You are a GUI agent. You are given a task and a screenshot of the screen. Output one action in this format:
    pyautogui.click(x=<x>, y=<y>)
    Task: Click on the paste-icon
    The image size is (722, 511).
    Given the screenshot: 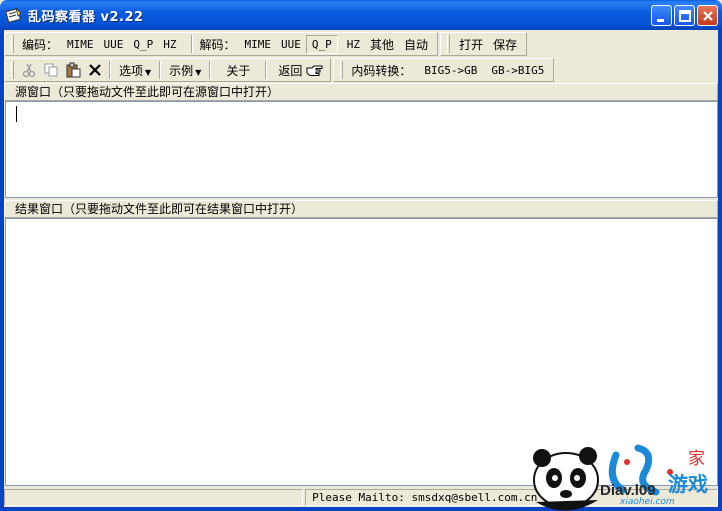 What is the action you would take?
    pyautogui.click(x=73, y=70)
    